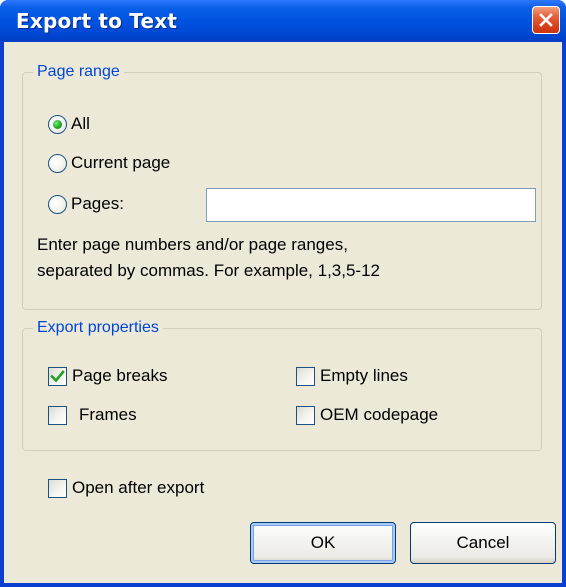 This screenshot has width=566, height=587. I want to click on radio-pages, so click(57, 204).